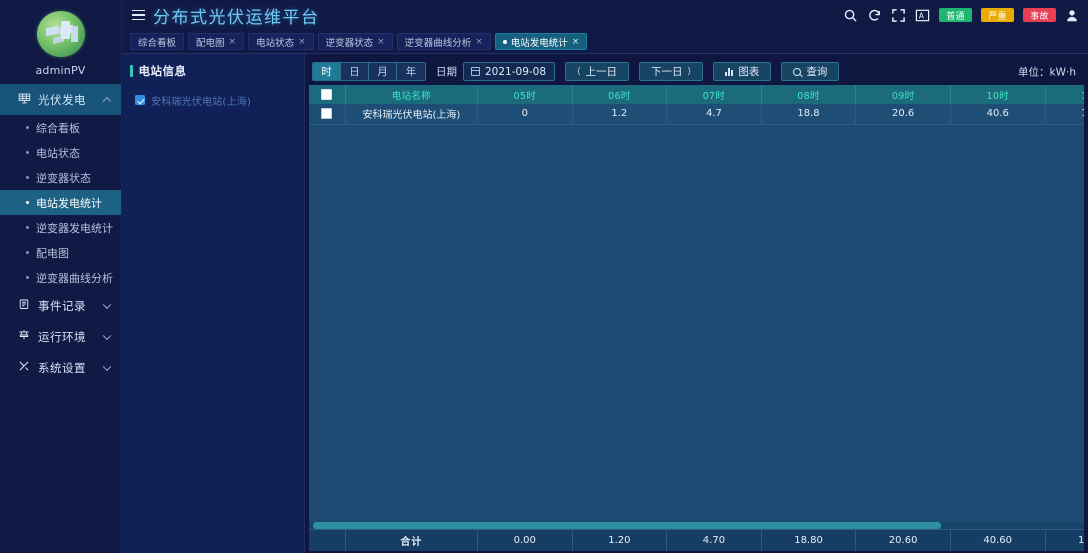 The width and height of the screenshot is (1088, 553). I want to click on row-checkbox, so click(327, 113).